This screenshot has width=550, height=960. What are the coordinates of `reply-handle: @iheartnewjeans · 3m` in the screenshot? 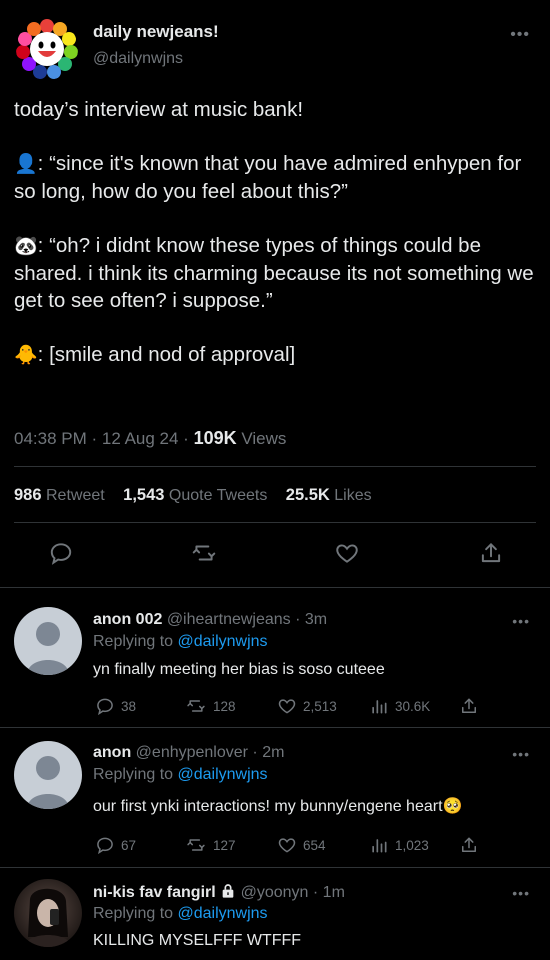 It's located at (247, 619).